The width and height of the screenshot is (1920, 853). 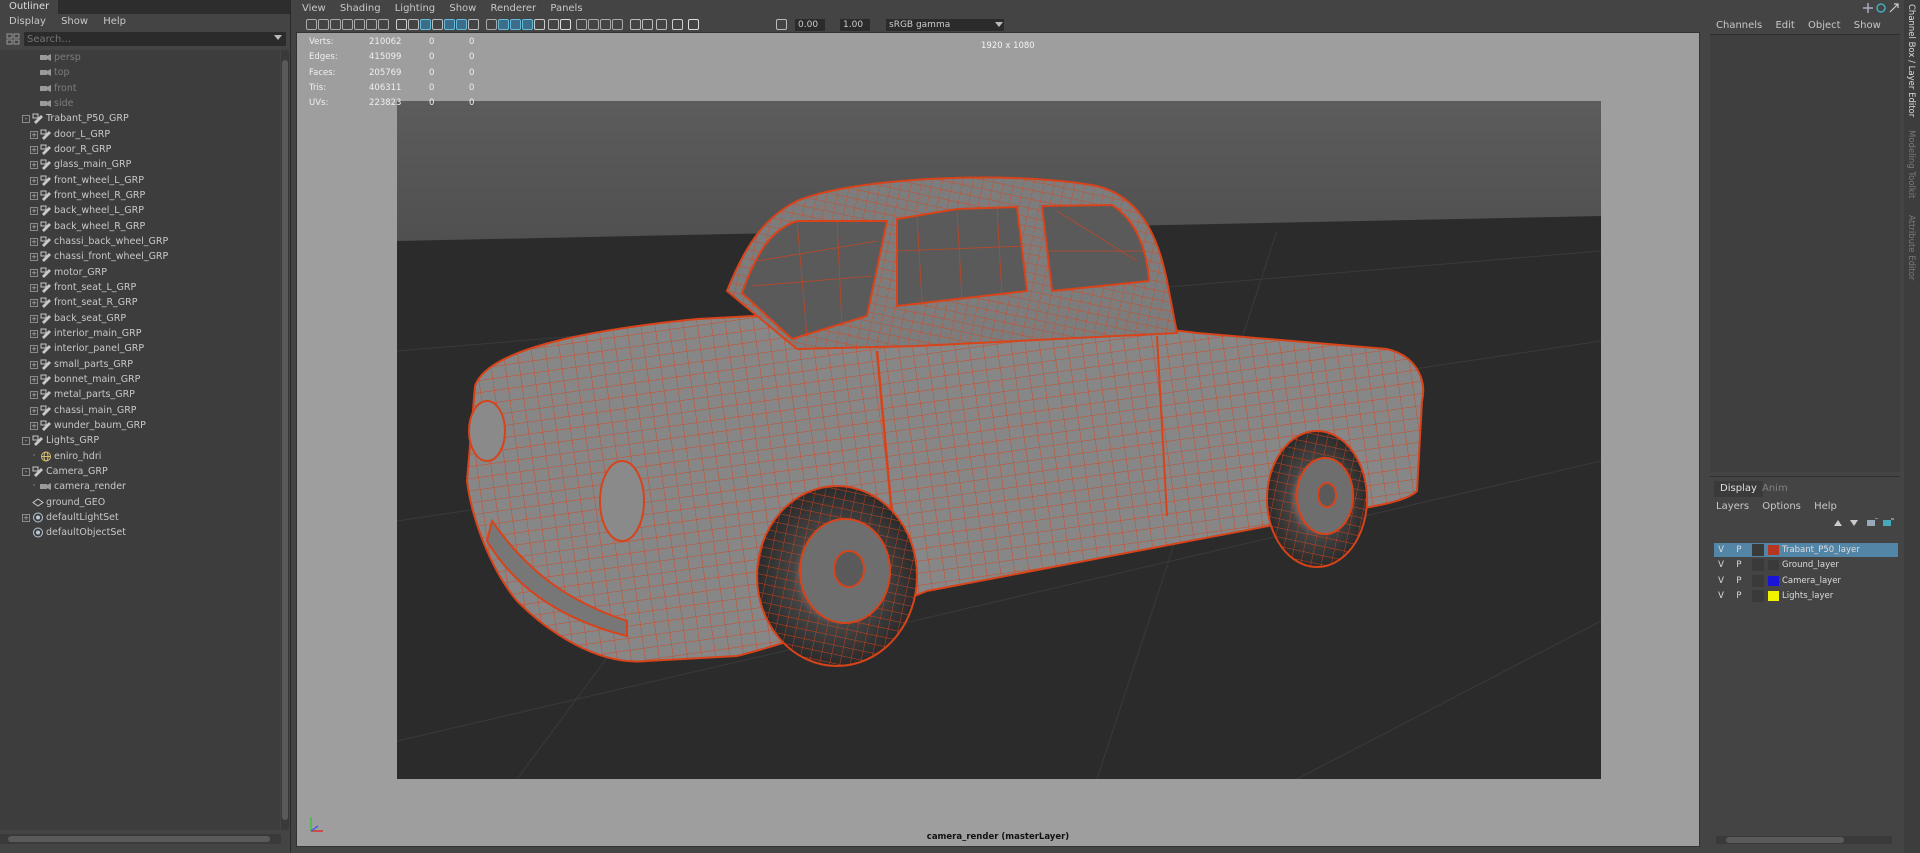 I want to click on menu-options: Options, so click(x=1781, y=506).